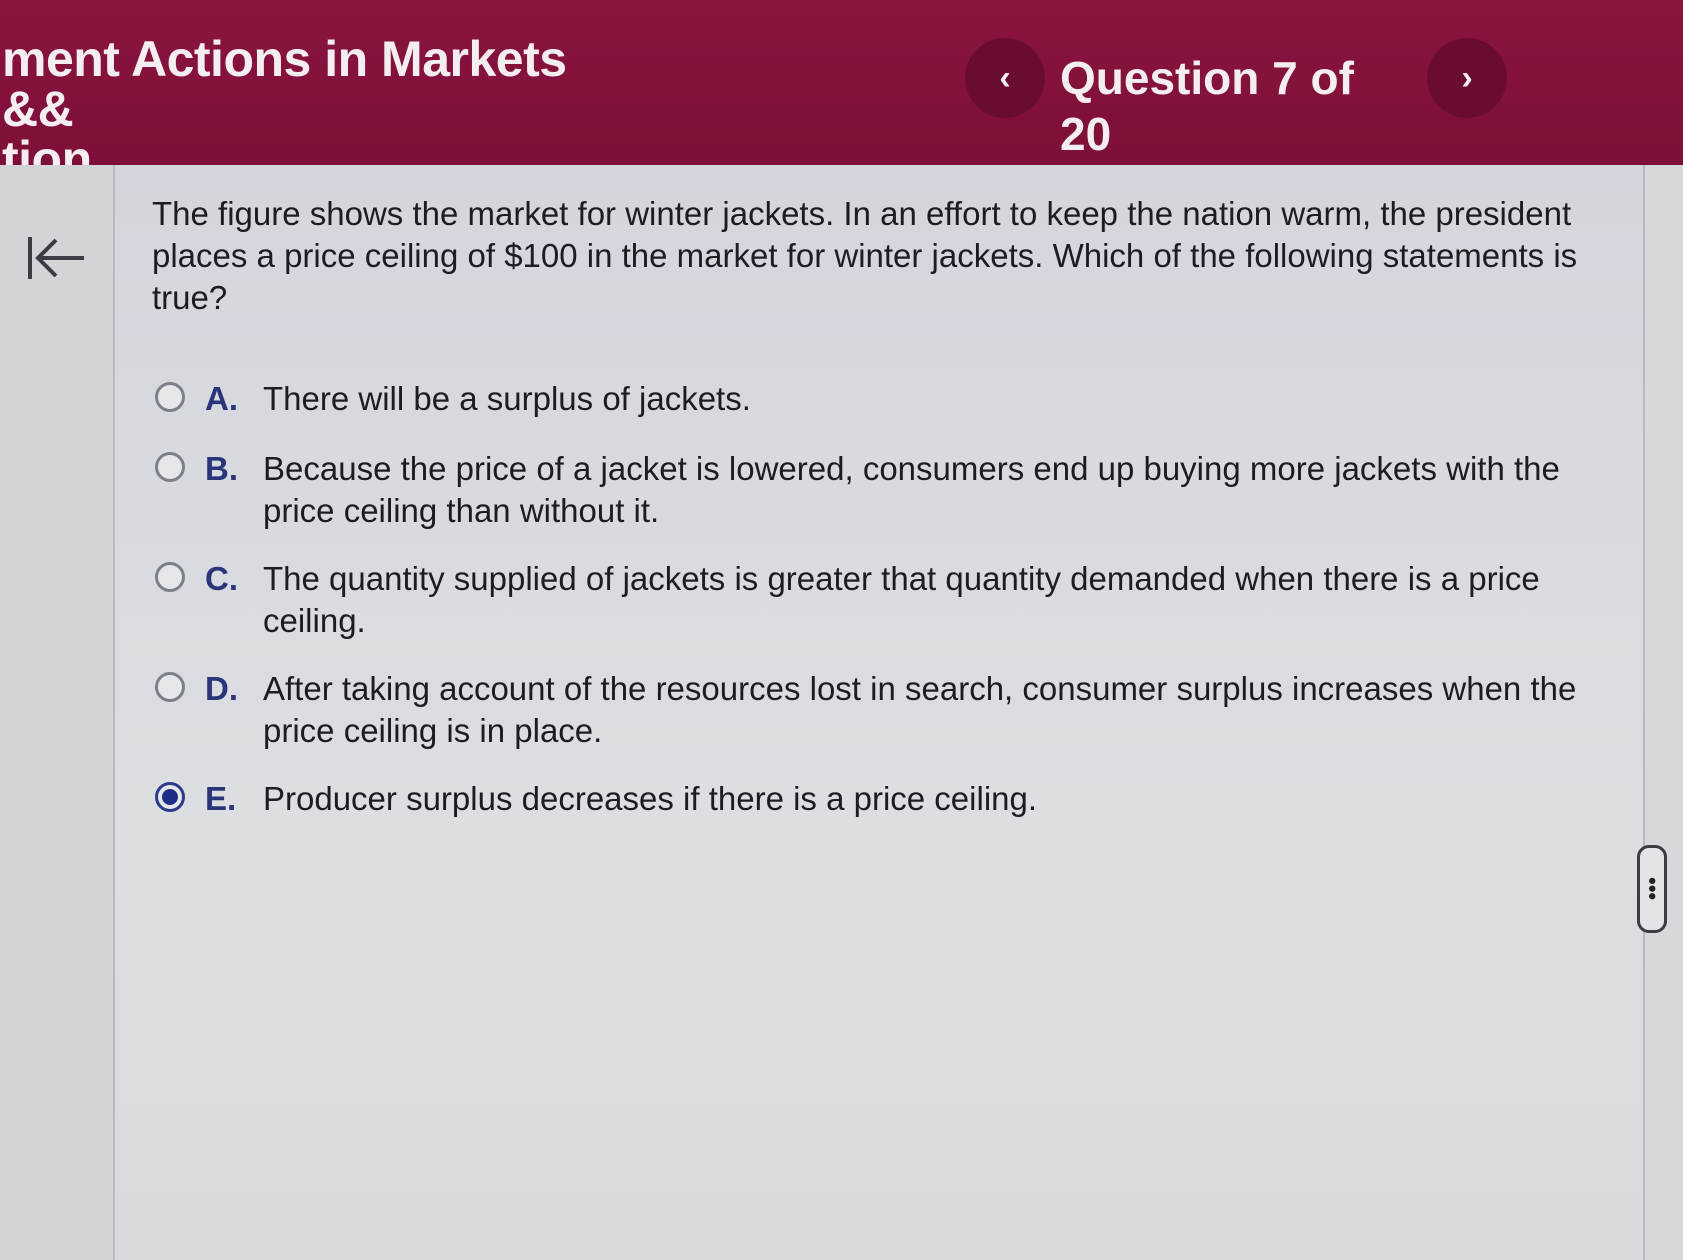  What do you see at coordinates (170, 577) in the screenshot?
I see `radio-c` at bounding box center [170, 577].